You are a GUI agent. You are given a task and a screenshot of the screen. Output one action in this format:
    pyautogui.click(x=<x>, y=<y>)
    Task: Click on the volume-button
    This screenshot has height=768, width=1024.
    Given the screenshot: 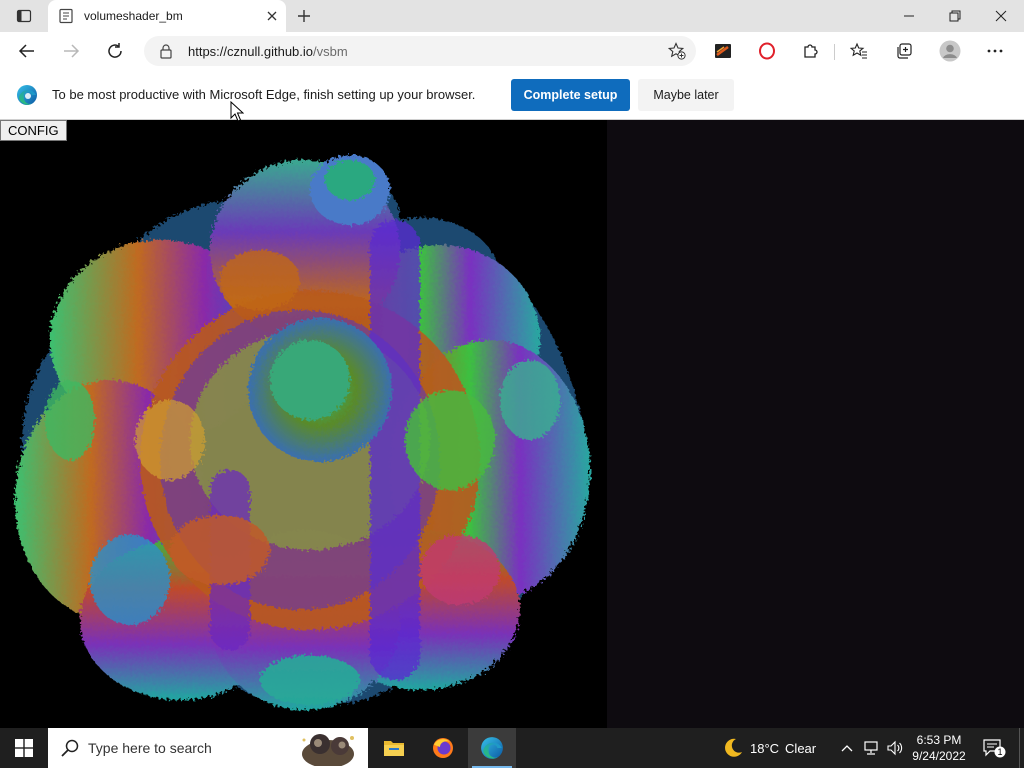 What is the action you would take?
    pyautogui.click(x=895, y=748)
    